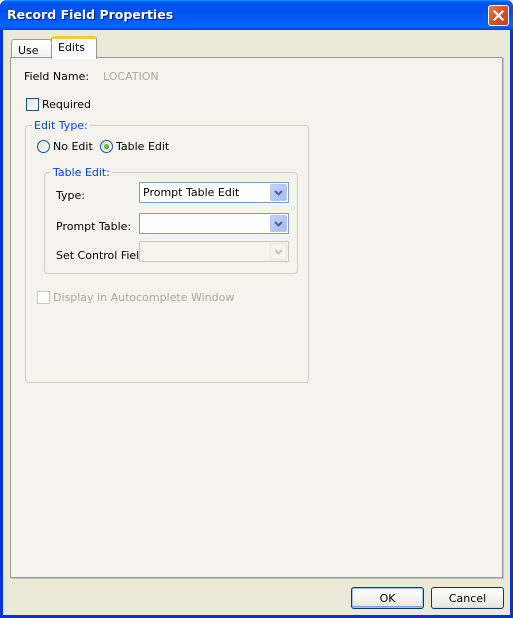 Image resolution: width=513 pixels, height=618 pixels. Describe the element at coordinates (94, 226) in the screenshot. I see `prompt-table-label: Prompt Table:` at that location.